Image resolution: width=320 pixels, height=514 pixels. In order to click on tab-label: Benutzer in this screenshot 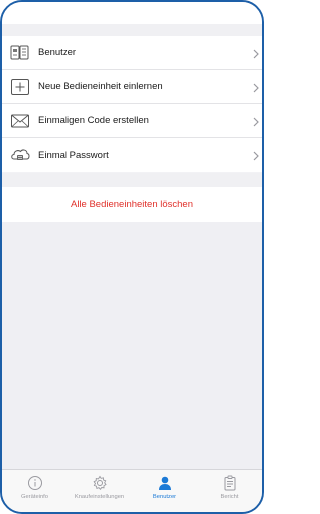, I will do `click(164, 497)`.